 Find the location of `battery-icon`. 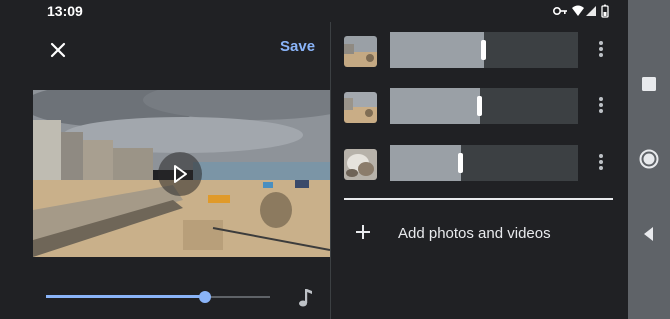

battery-icon is located at coordinates (605, 11).